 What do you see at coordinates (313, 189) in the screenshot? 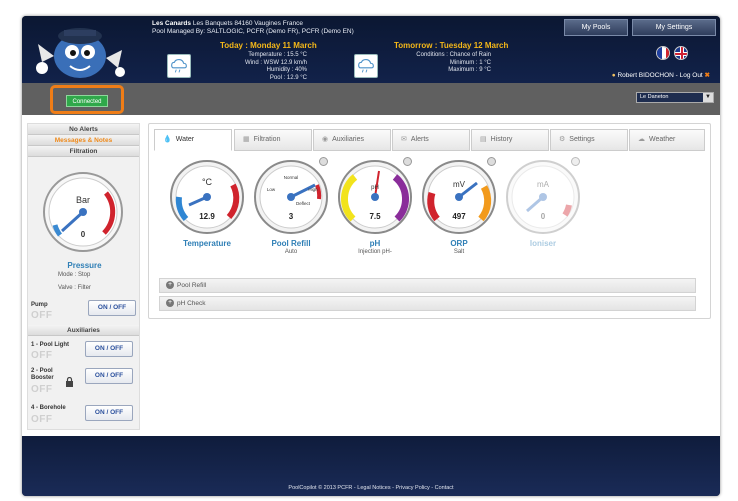
I see `pool-refill-high: High` at bounding box center [313, 189].